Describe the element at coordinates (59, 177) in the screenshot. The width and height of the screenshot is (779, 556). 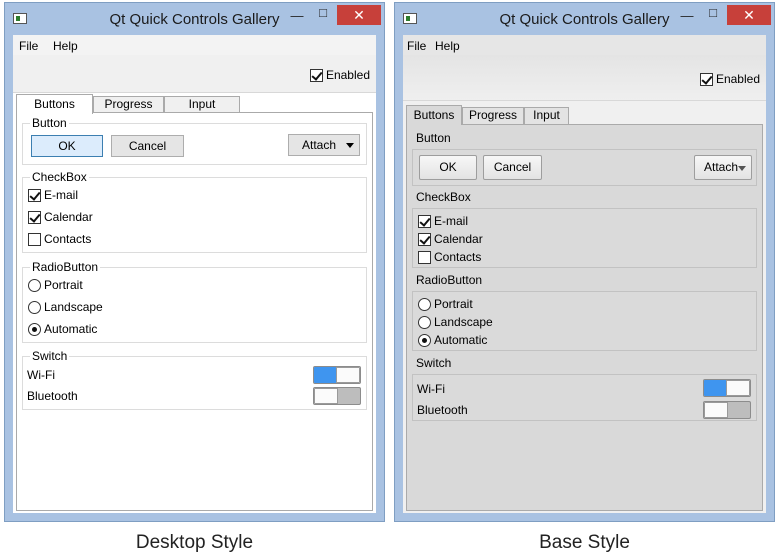
I see `checkbox-group-title: CheckBox` at that location.